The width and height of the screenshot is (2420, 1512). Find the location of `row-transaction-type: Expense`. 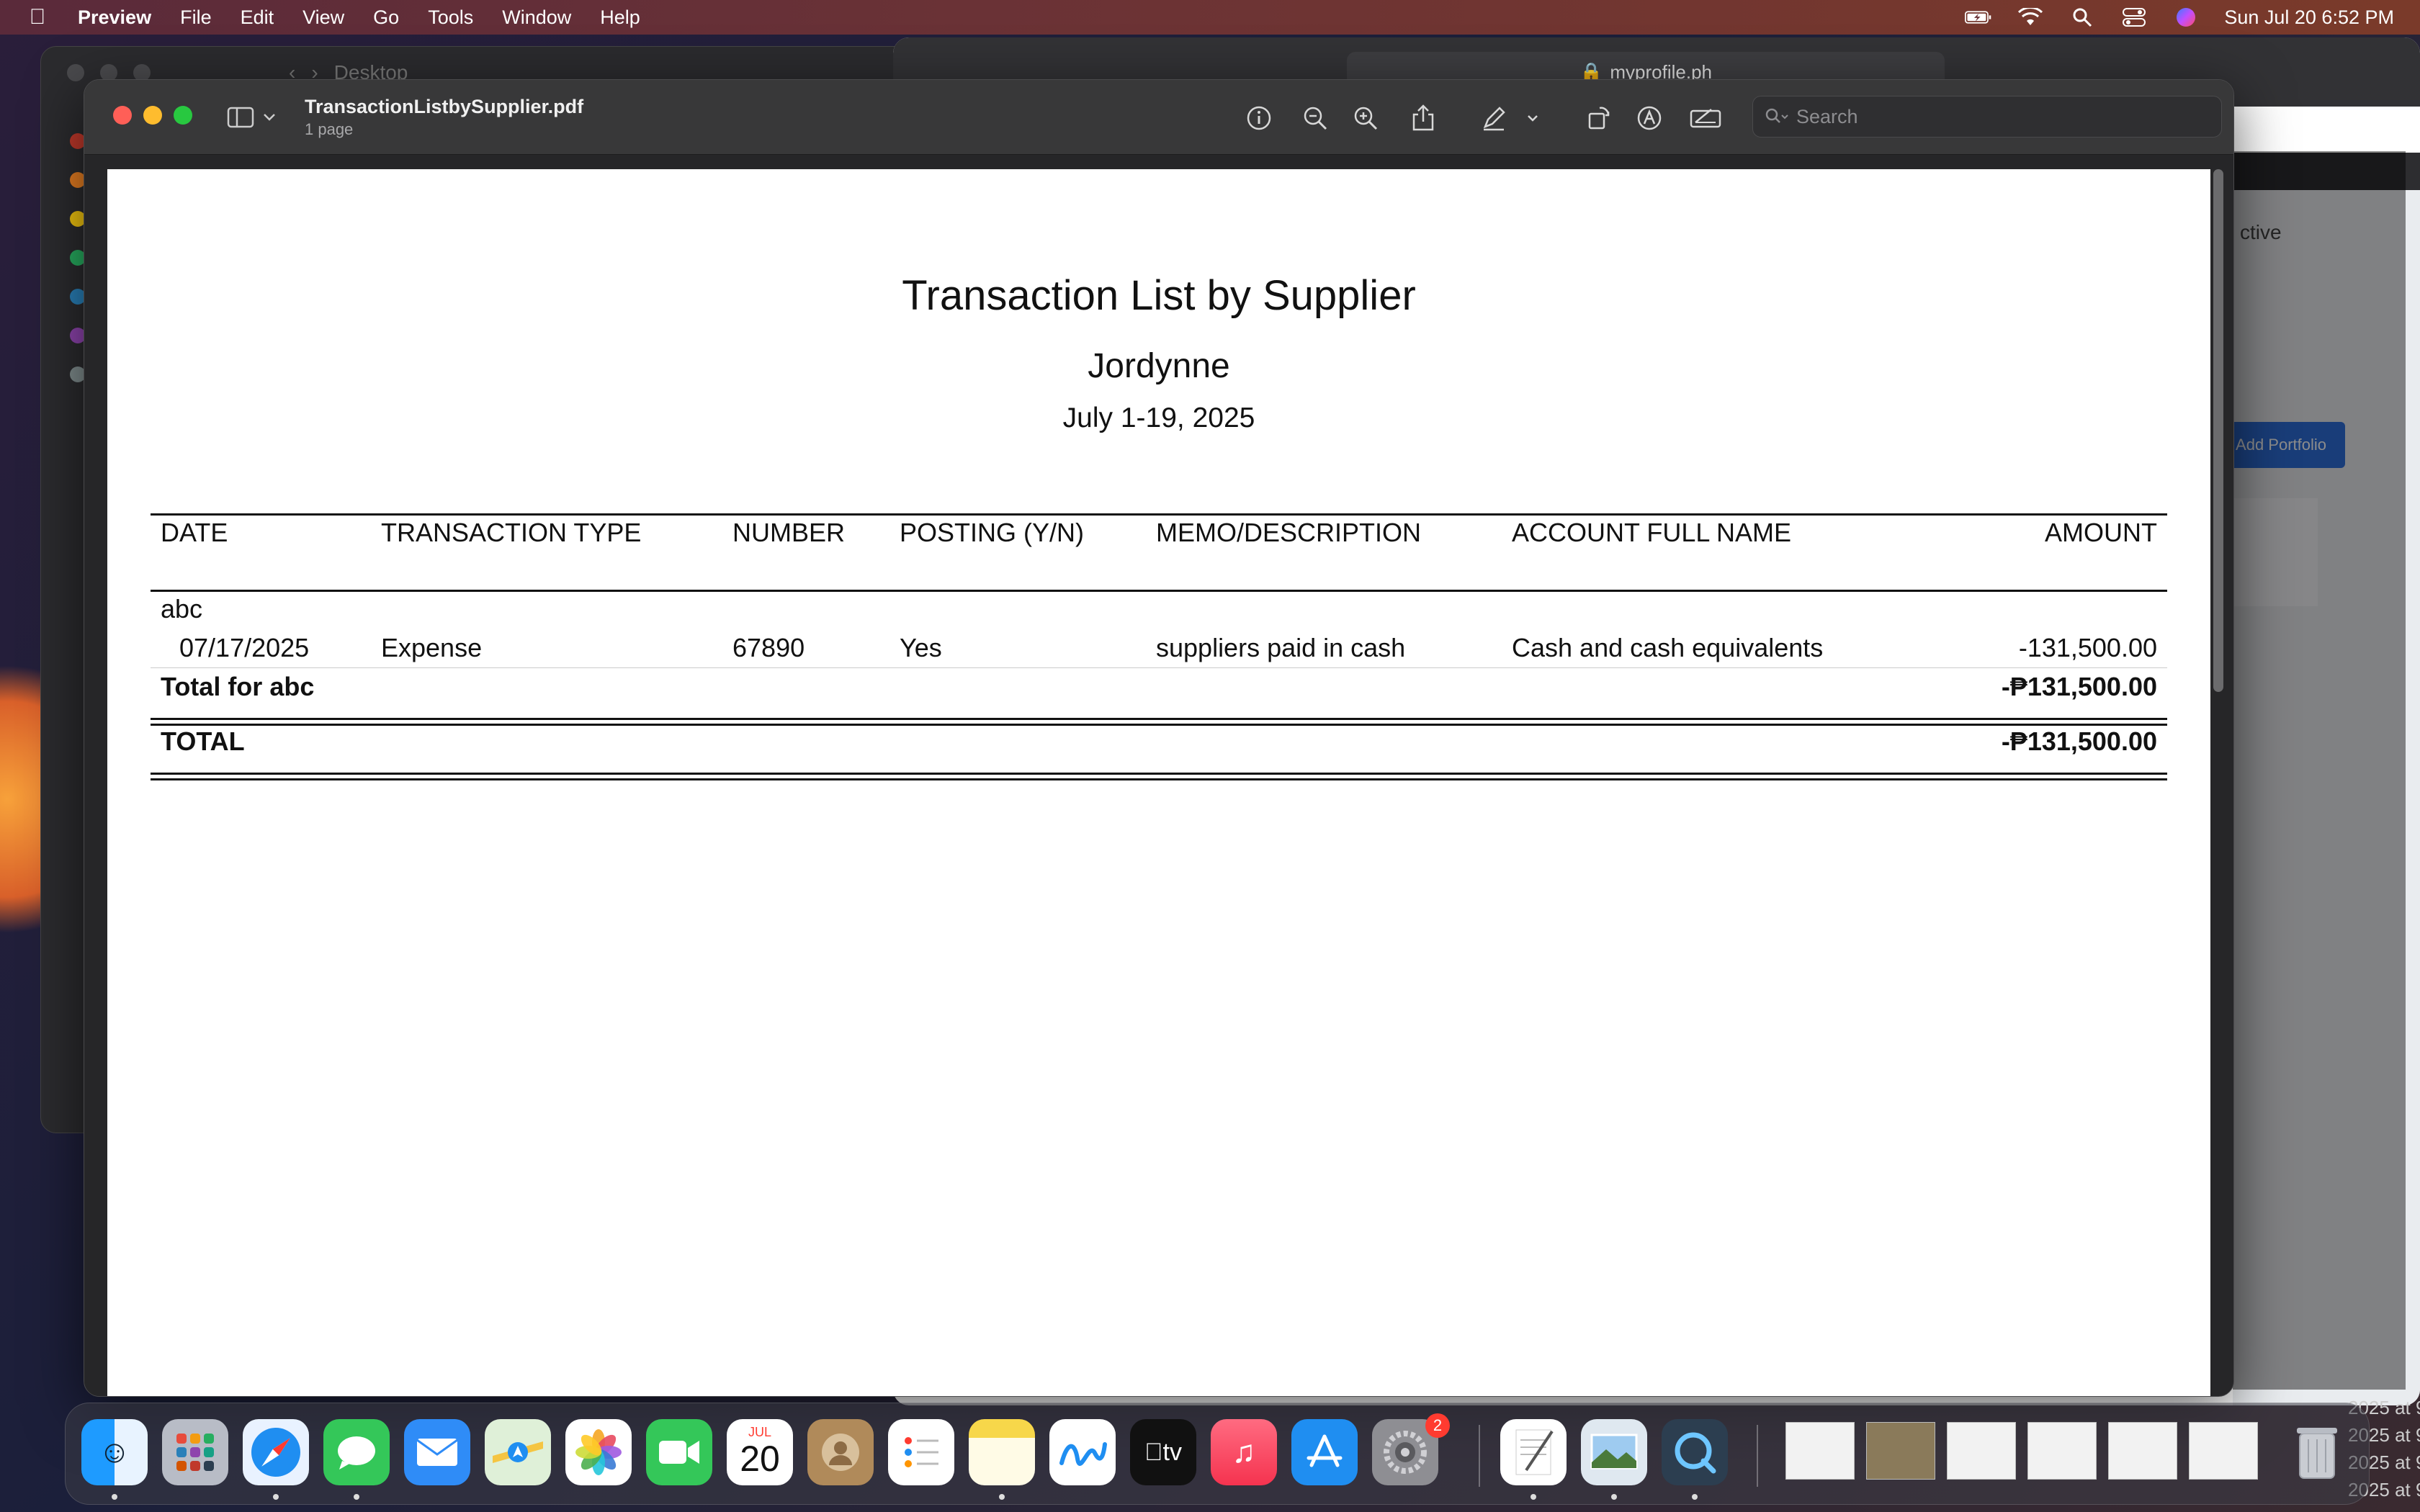

row-transaction-type: Expense is located at coordinates (432, 647).